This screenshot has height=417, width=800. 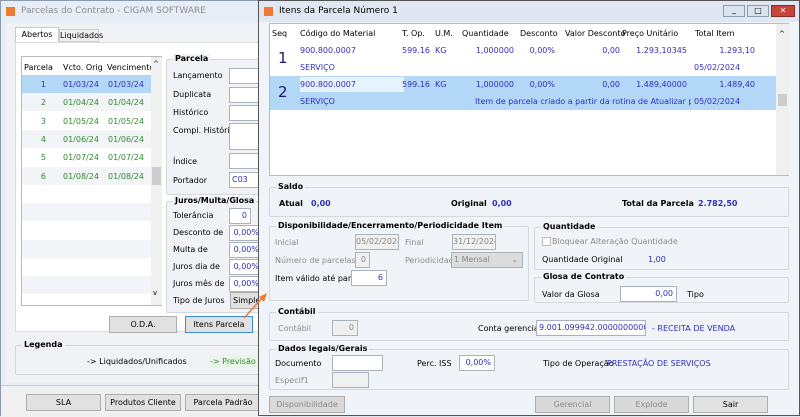 I want to click on top-cell: 599.16, so click(x=416, y=50).